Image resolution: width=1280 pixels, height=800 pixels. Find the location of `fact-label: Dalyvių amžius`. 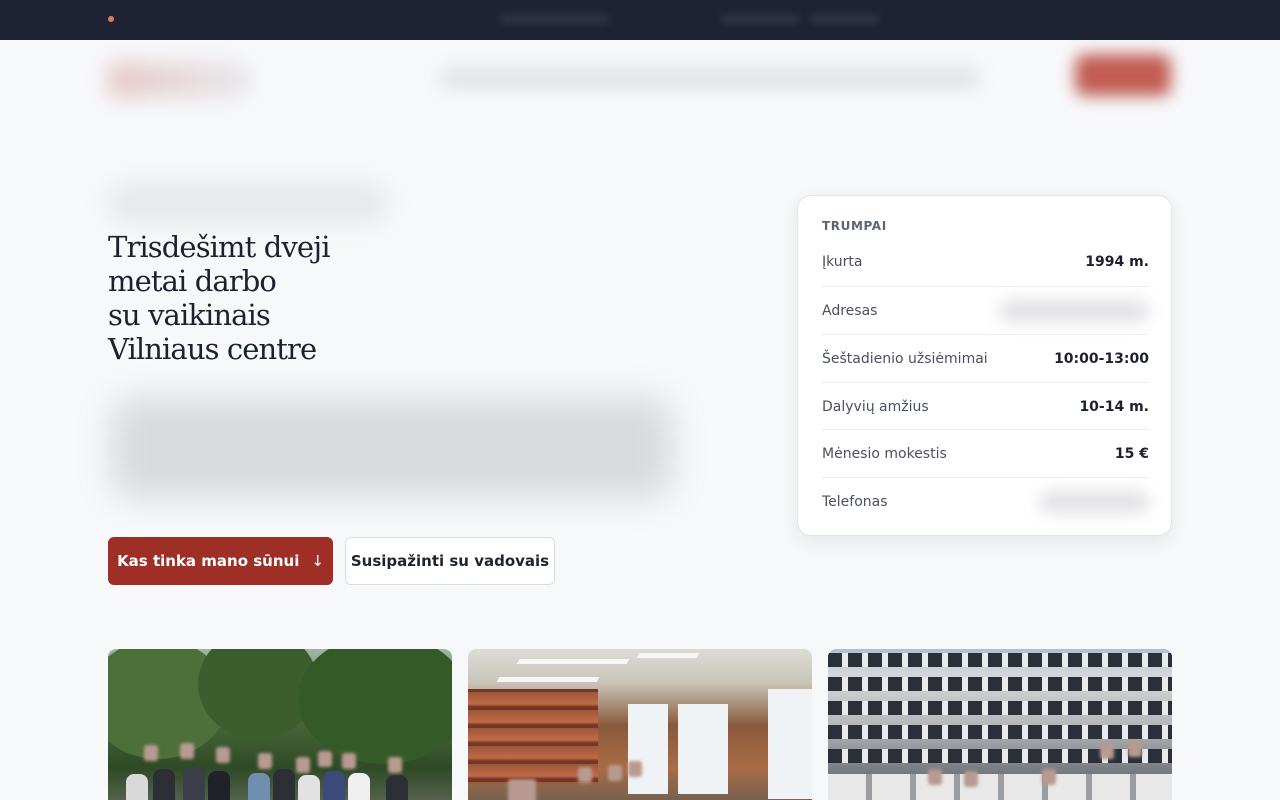

fact-label: Dalyvių amžius is located at coordinates (875, 406).